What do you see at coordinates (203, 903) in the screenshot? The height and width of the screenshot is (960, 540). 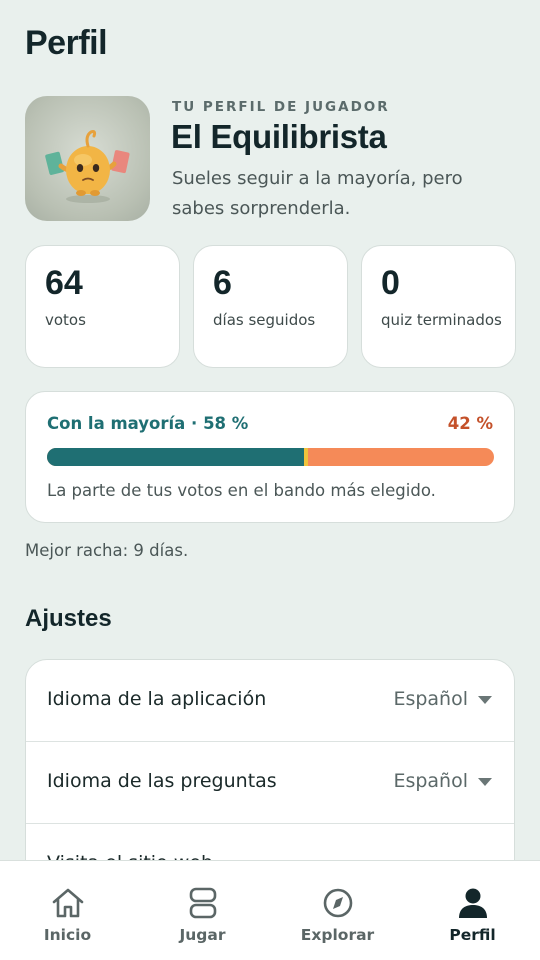 I see `cards-icon` at bounding box center [203, 903].